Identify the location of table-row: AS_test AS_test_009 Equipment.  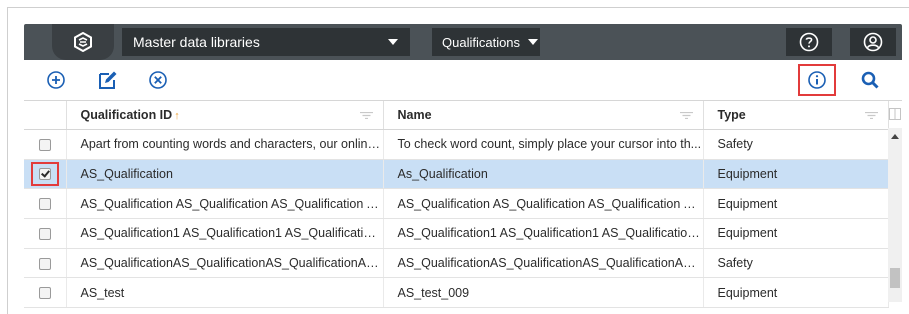
(463, 293).